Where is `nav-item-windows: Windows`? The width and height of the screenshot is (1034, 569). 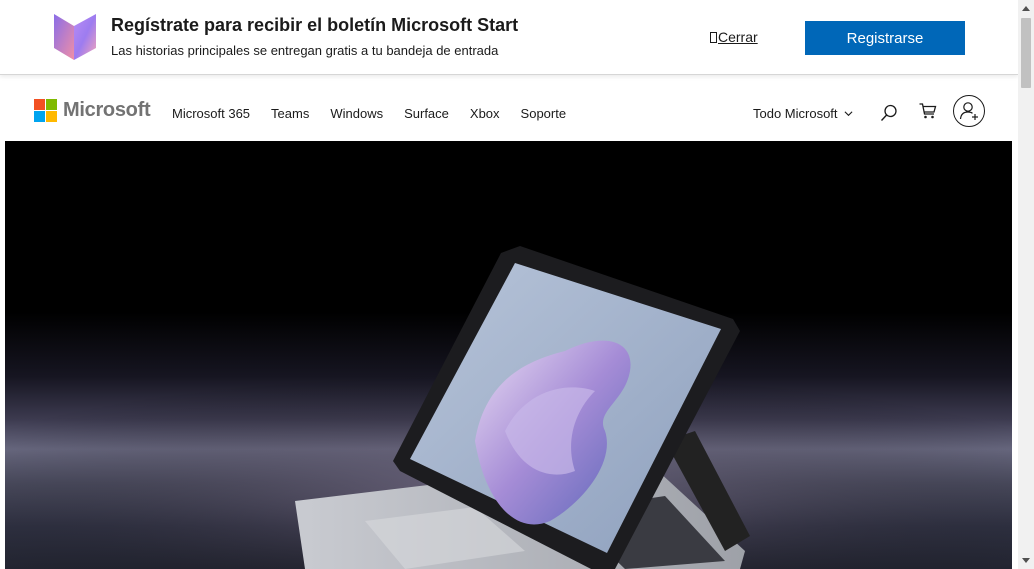
nav-item-windows: Windows is located at coordinates (356, 113).